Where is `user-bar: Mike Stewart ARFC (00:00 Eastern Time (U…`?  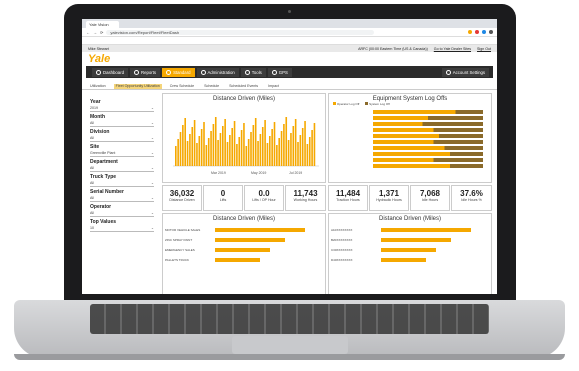 user-bar: Mike Stewart ARFC (00:00 Eastern Time (U… is located at coordinates (289, 48).